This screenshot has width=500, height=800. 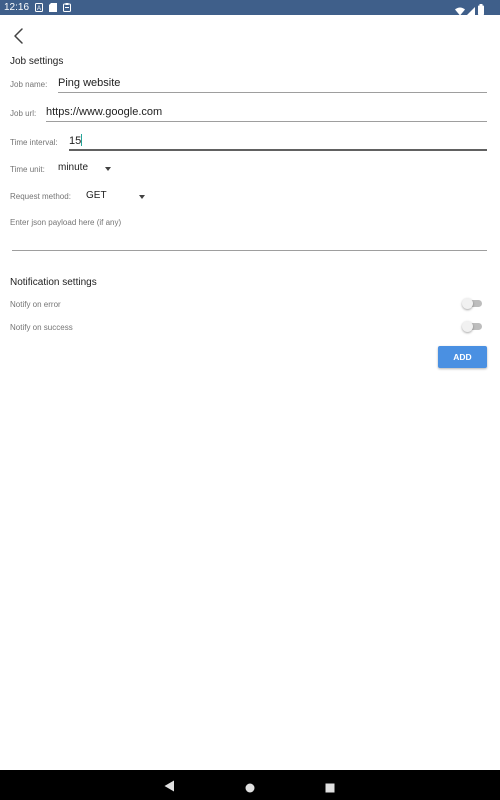 What do you see at coordinates (40, 196) in the screenshot?
I see `request-method-label: Request method:` at bounding box center [40, 196].